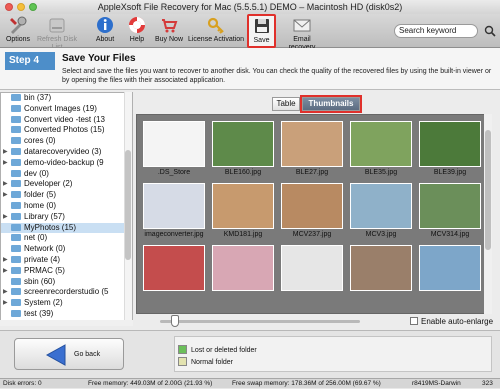  What do you see at coordinates (66, 303) in the screenshot?
I see `tree-item: ▶ System (2)` at bounding box center [66, 303].